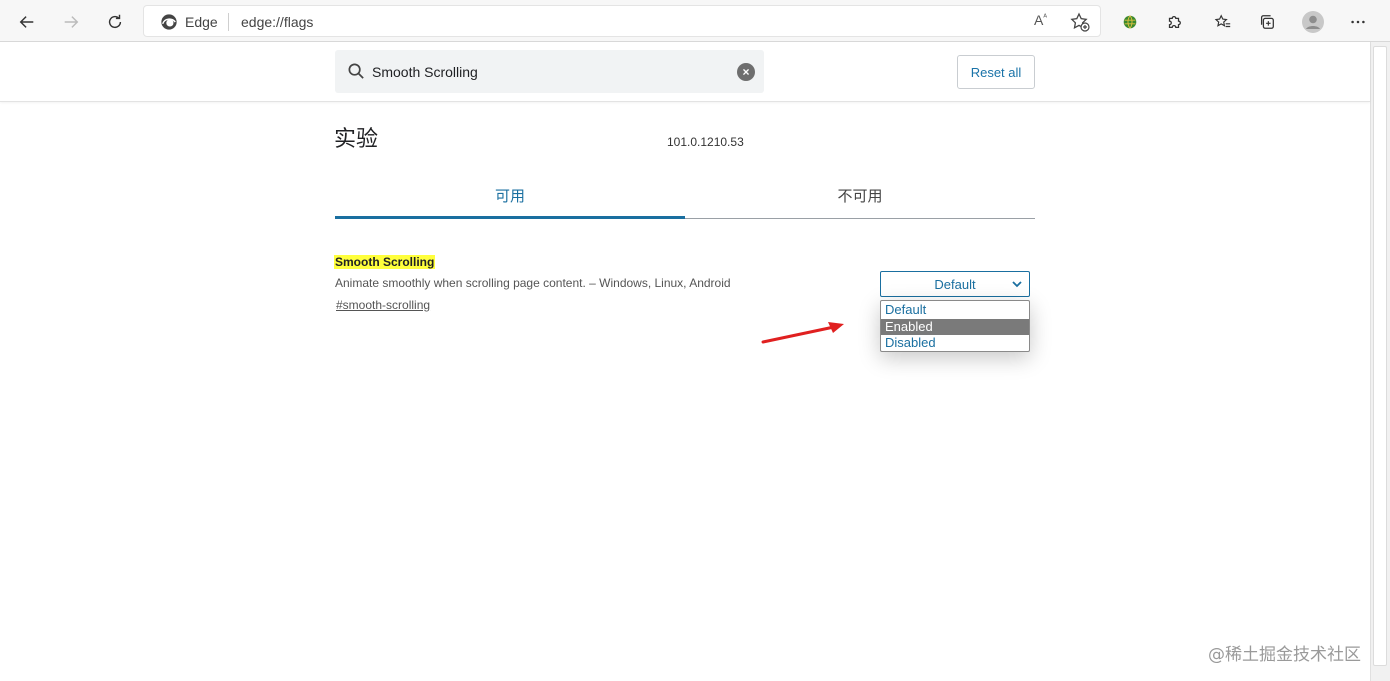 Image resolution: width=1390 pixels, height=681 pixels. What do you see at coordinates (955, 310) in the screenshot?
I see `option-default: Default` at bounding box center [955, 310].